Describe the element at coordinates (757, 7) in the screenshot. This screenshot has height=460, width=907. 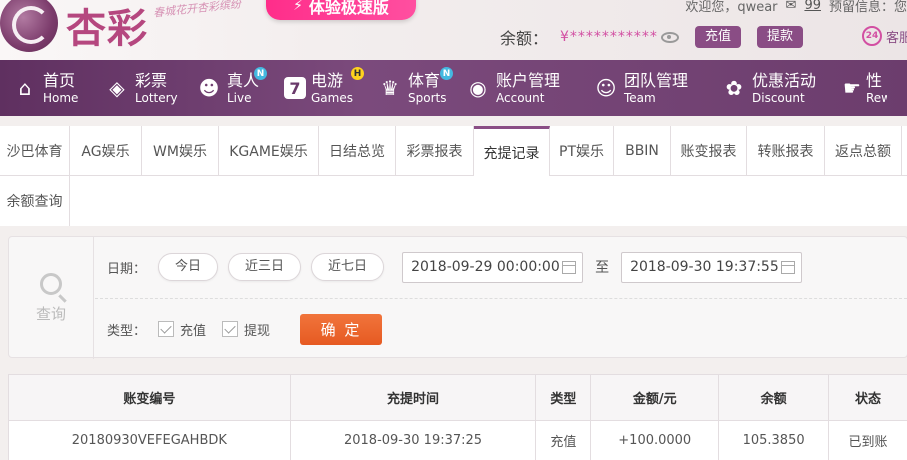
I see `username: qwear` at that location.